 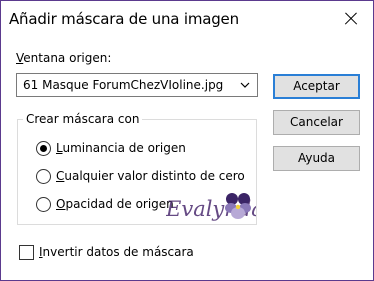 I want to click on radio-opacity-label: Opacidad de origen, so click(x=115, y=204).